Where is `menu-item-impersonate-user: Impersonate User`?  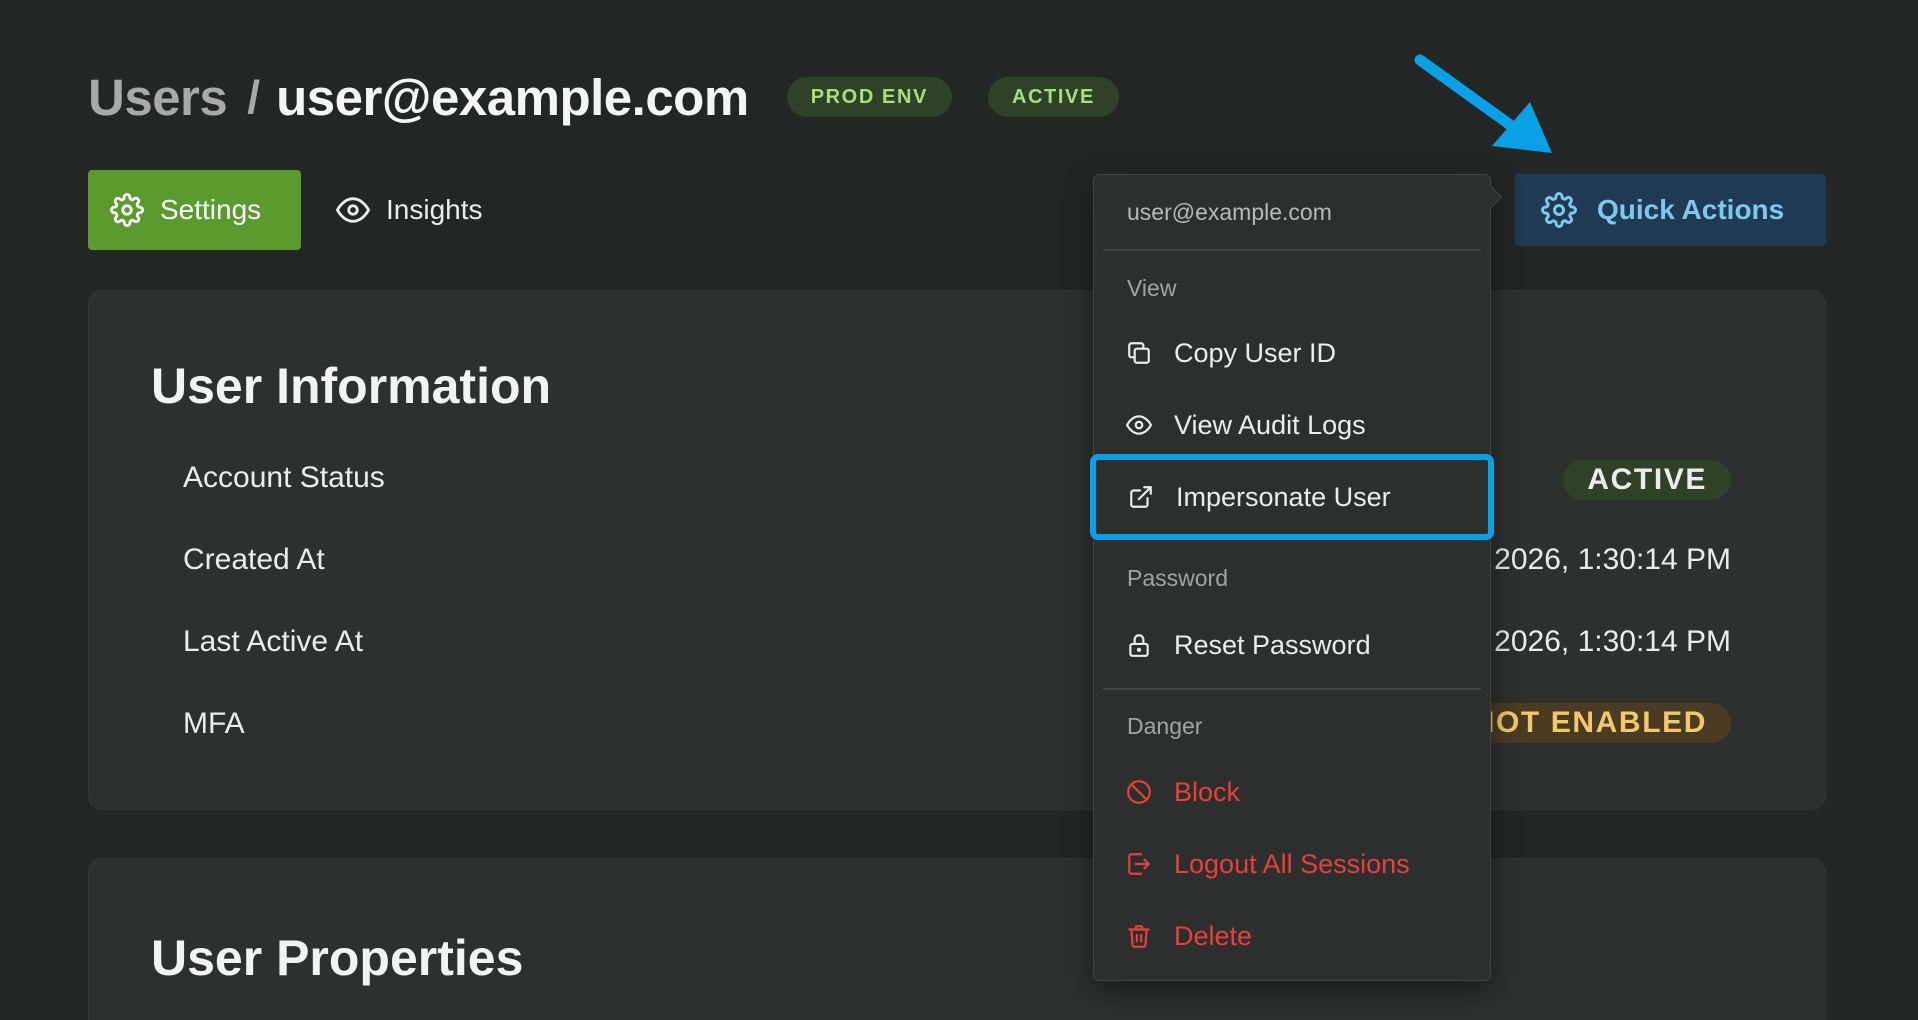 menu-item-impersonate-user: Impersonate User is located at coordinates (1292, 497).